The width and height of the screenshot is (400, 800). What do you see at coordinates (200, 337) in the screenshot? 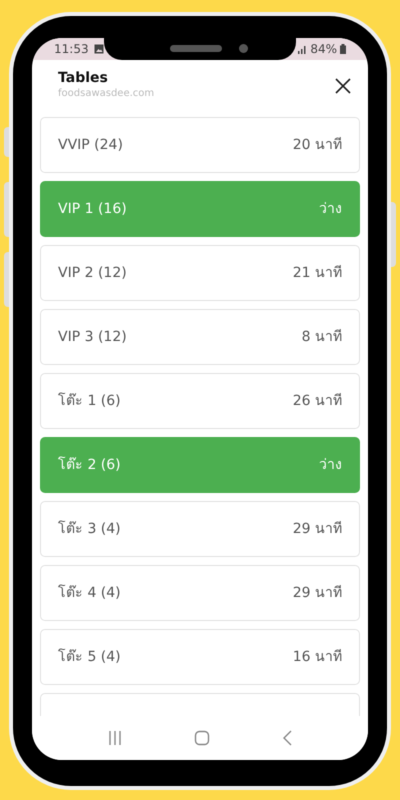
I see `table-card: VIP 3 (12) 8 นาที` at bounding box center [200, 337].